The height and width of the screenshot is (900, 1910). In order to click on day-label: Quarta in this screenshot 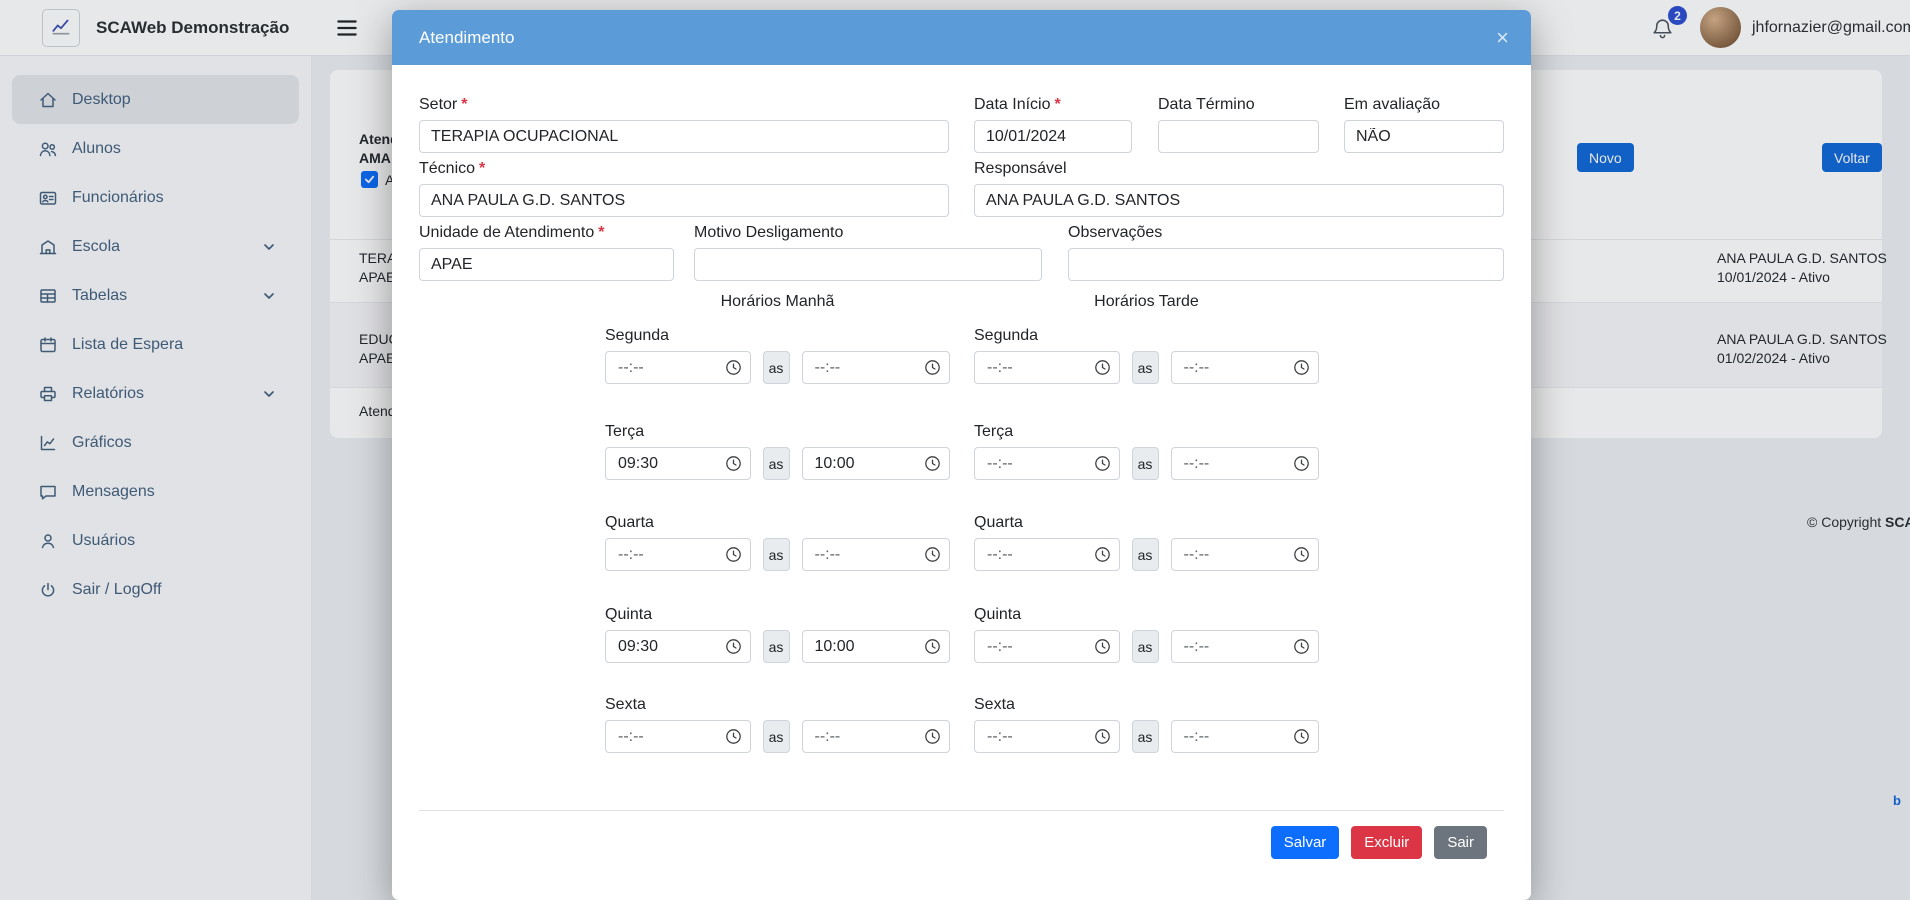, I will do `click(998, 522)`.